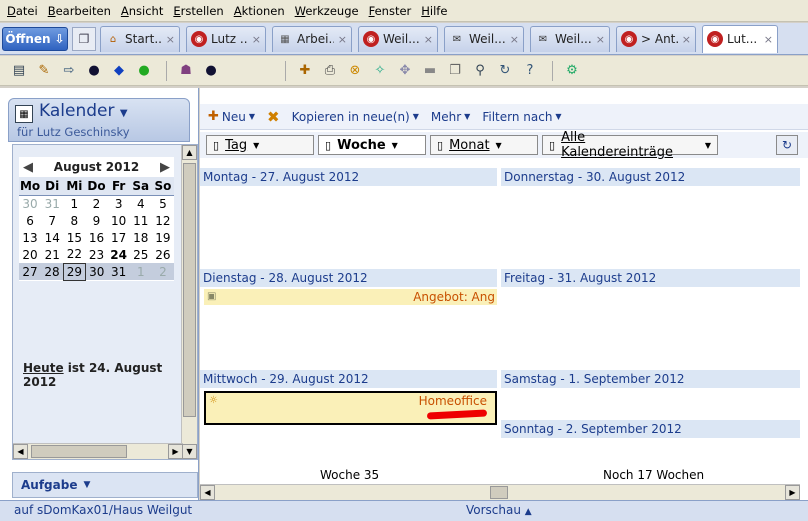  What do you see at coordinates (141, 203) in the screenshot?
I see `day-cell: 4` at bounding box center [141, 203].